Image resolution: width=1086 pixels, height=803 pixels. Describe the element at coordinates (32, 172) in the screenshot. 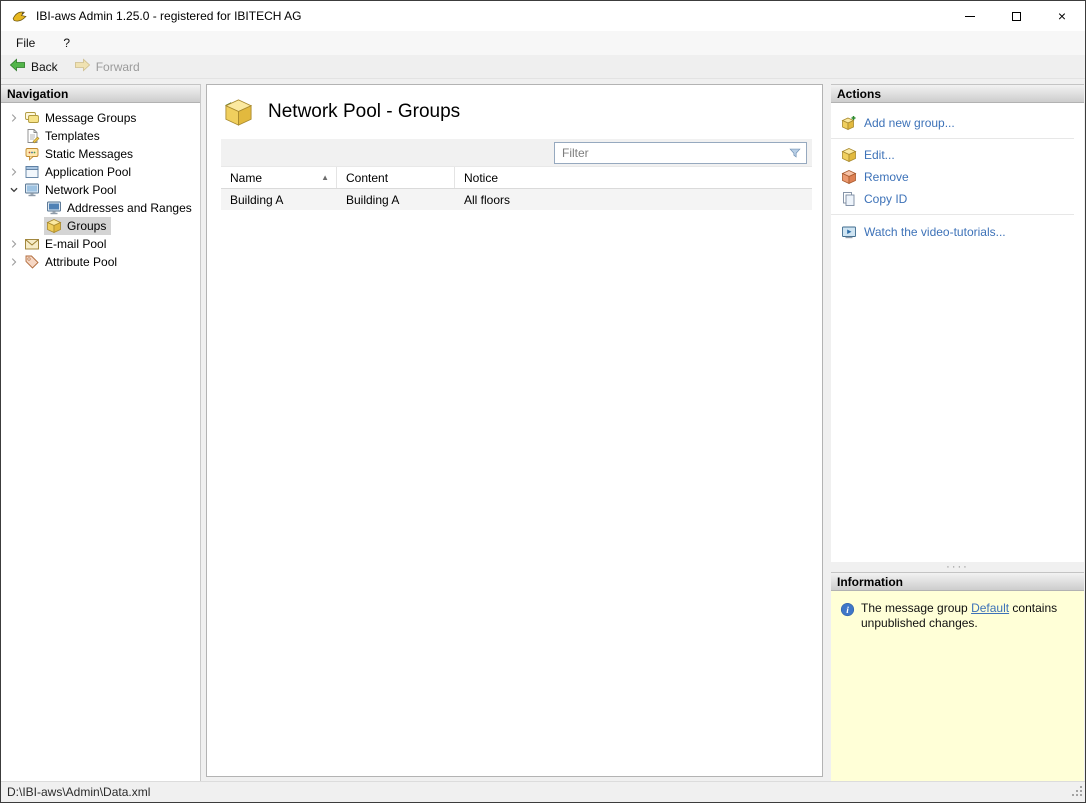

I see `application-pool-icon` at that location.